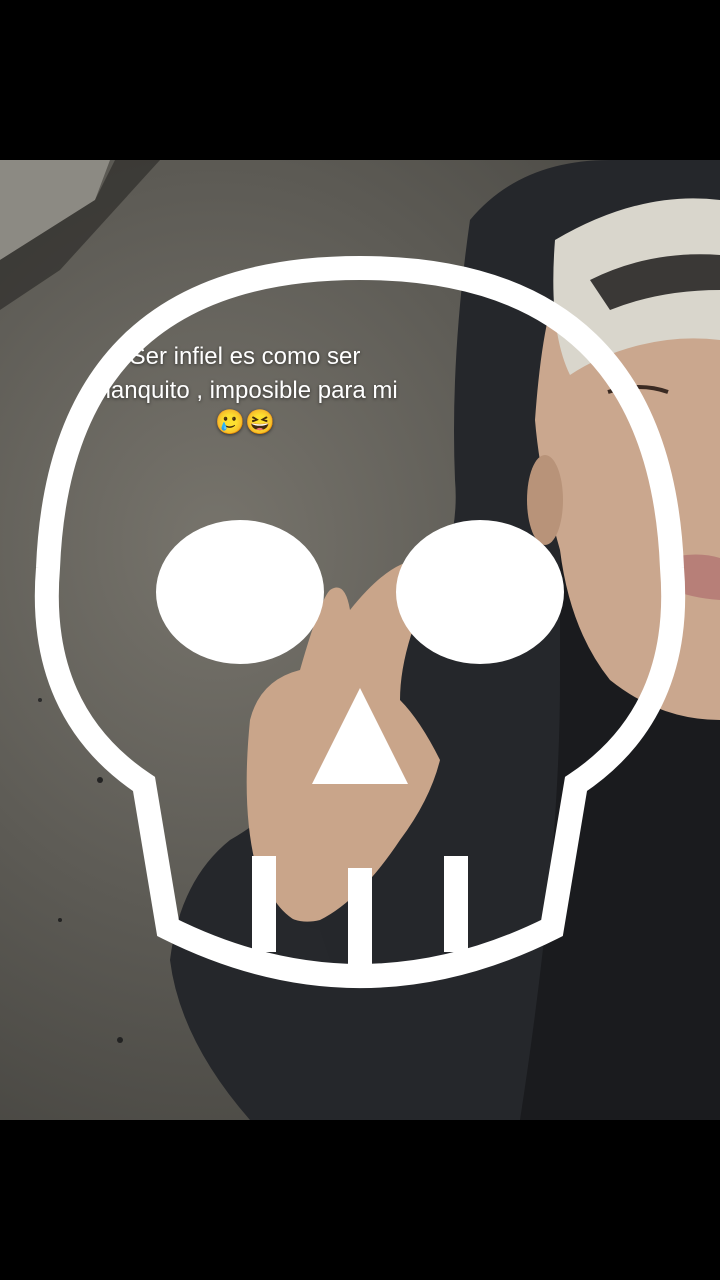  Describe the element at coordinates (360, 1200) in the screenshot. I see `bottom-letterbox` at that location.